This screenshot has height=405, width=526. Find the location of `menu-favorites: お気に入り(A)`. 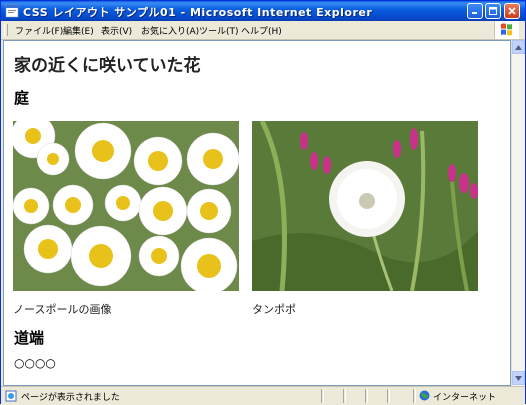

menu-favorites: お気に入り(A) is located at coordinates (170, 30).